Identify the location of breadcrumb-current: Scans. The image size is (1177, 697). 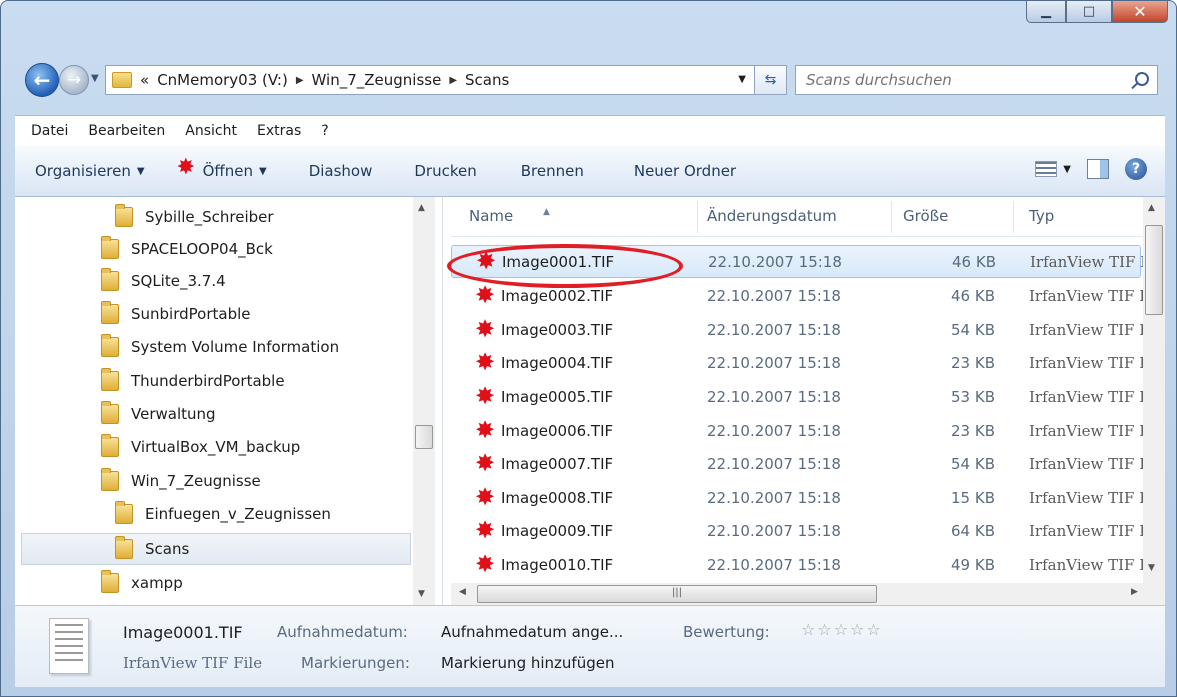
(487, 80).